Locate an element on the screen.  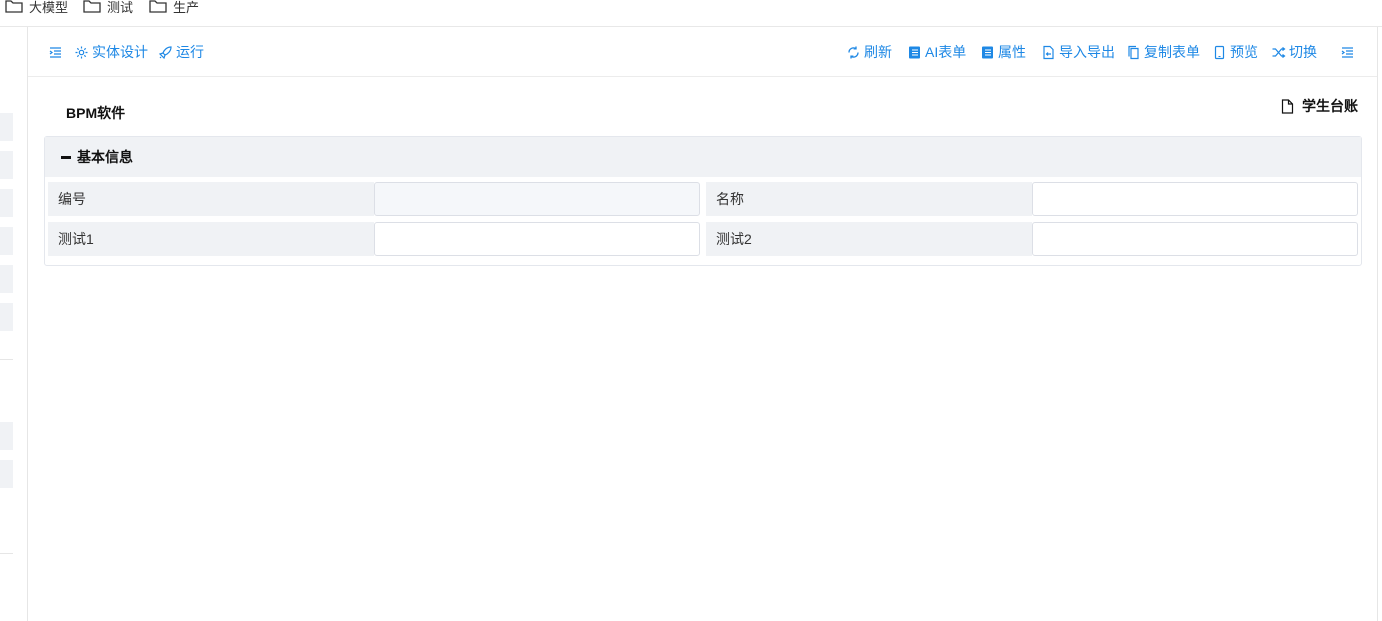
refresh-label: 刷新 is located at coordinates (878, 52).